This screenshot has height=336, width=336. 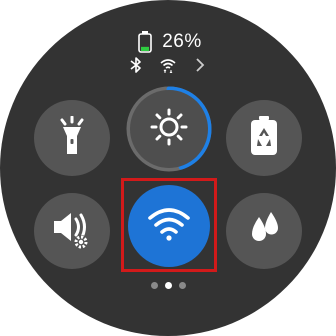 I want to click on chevron-right-icon, so click(x=200, y=65).